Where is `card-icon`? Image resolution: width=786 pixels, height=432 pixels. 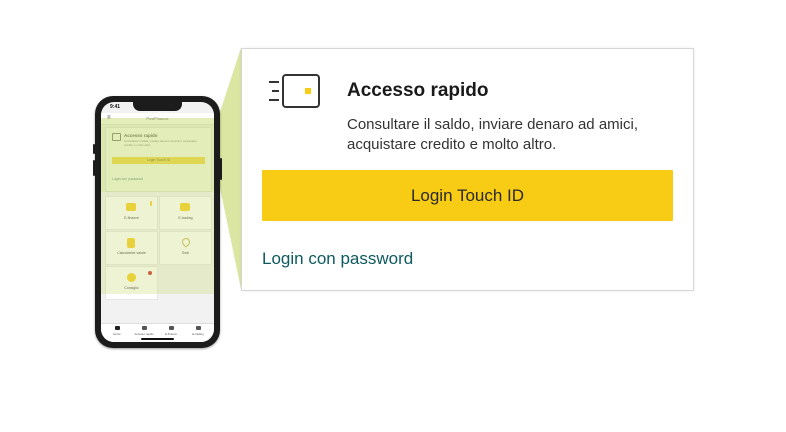
card-icon is located at coordinates (144, 328).